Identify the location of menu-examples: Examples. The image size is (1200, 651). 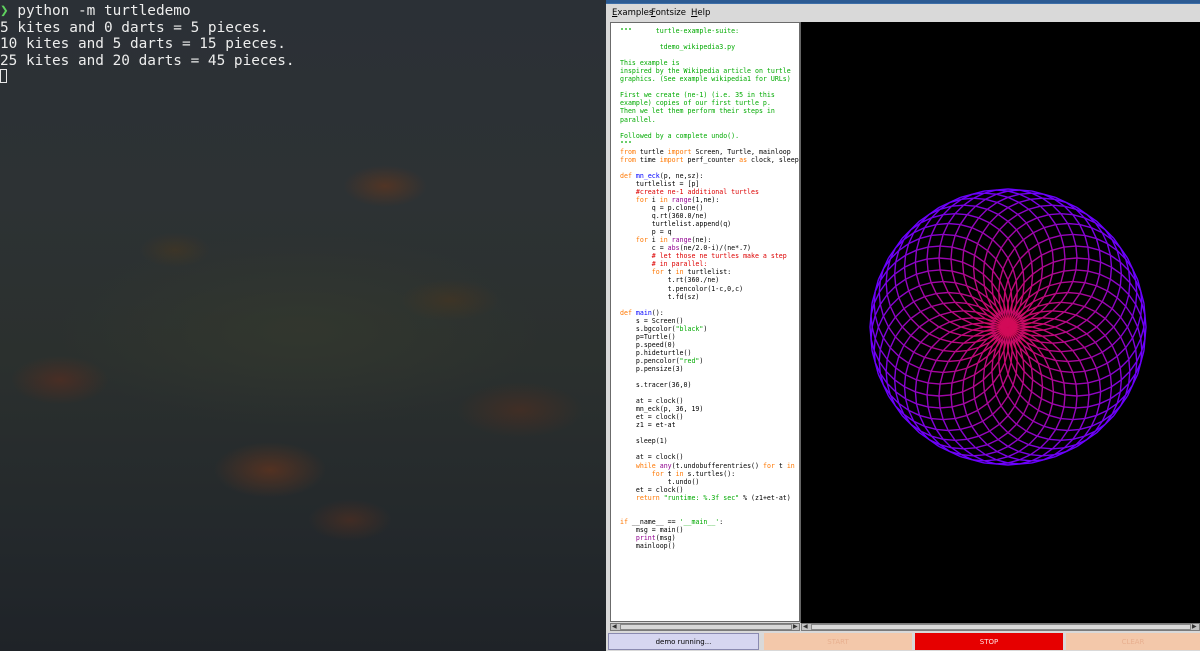
(632, 13).